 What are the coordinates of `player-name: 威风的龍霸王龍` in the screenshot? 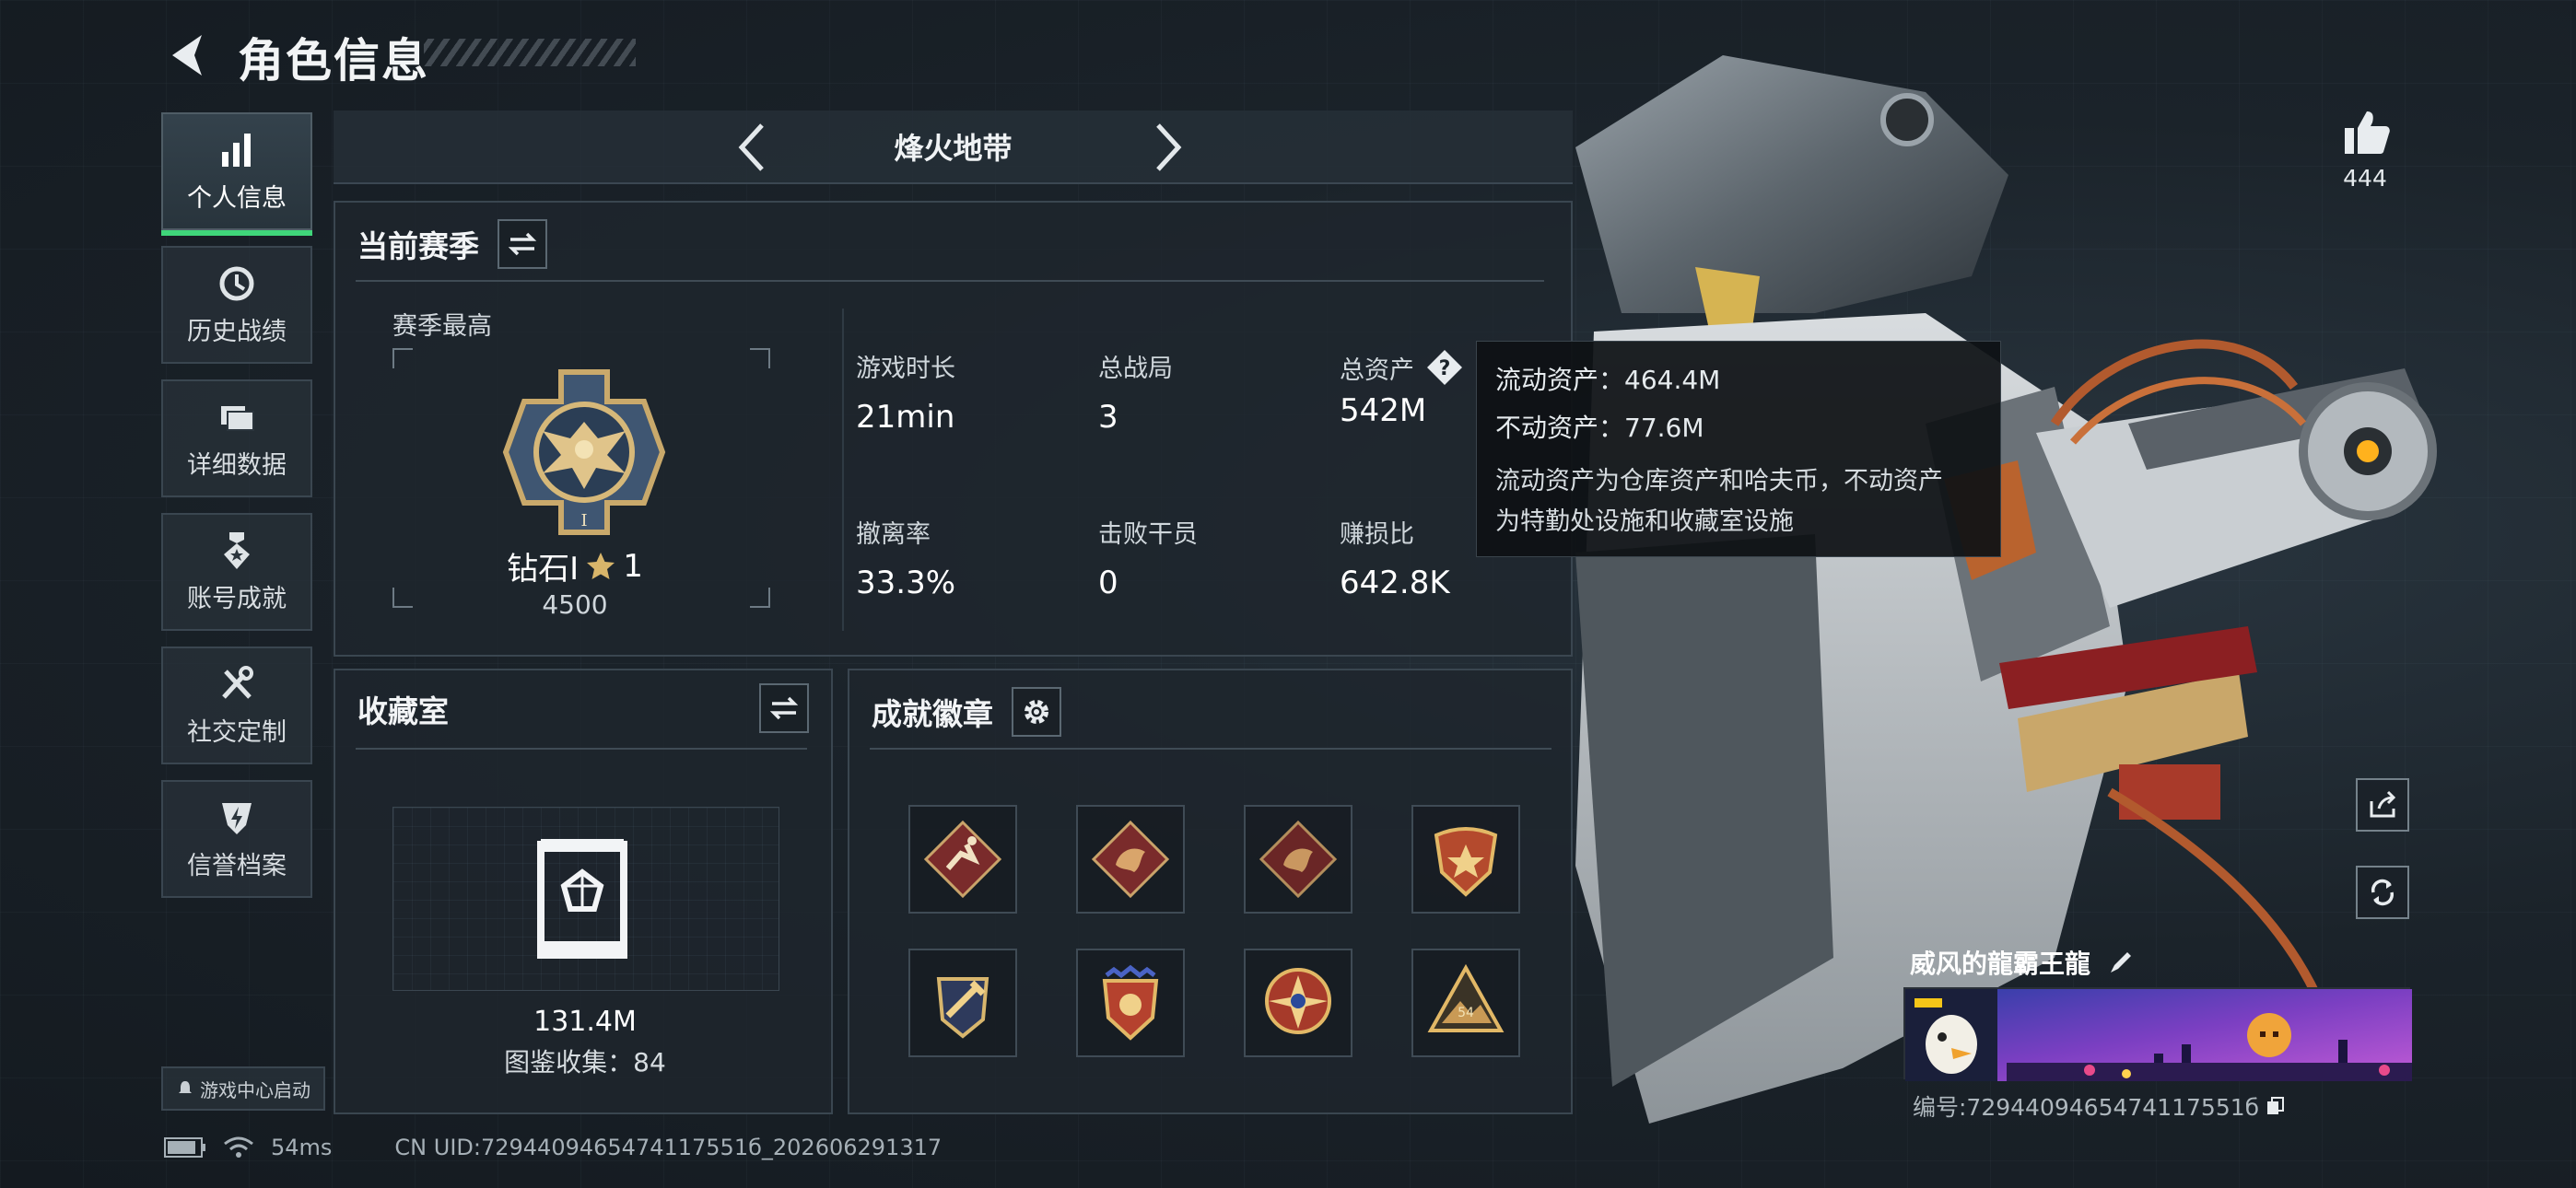 It's located at (2000, 964).